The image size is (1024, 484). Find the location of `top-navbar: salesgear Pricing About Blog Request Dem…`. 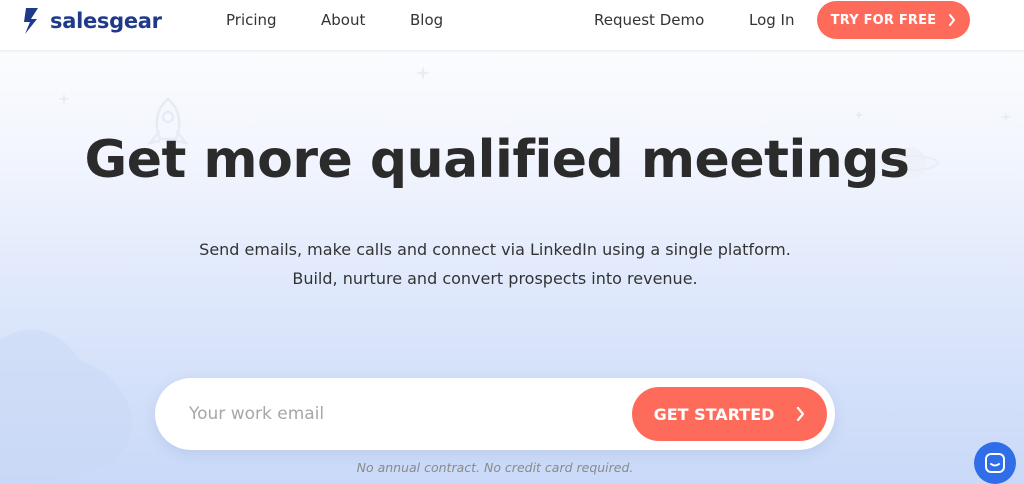

top-navbar: salesgear Pricing About Blog Request Dem… is located at coordinates (512, 25).